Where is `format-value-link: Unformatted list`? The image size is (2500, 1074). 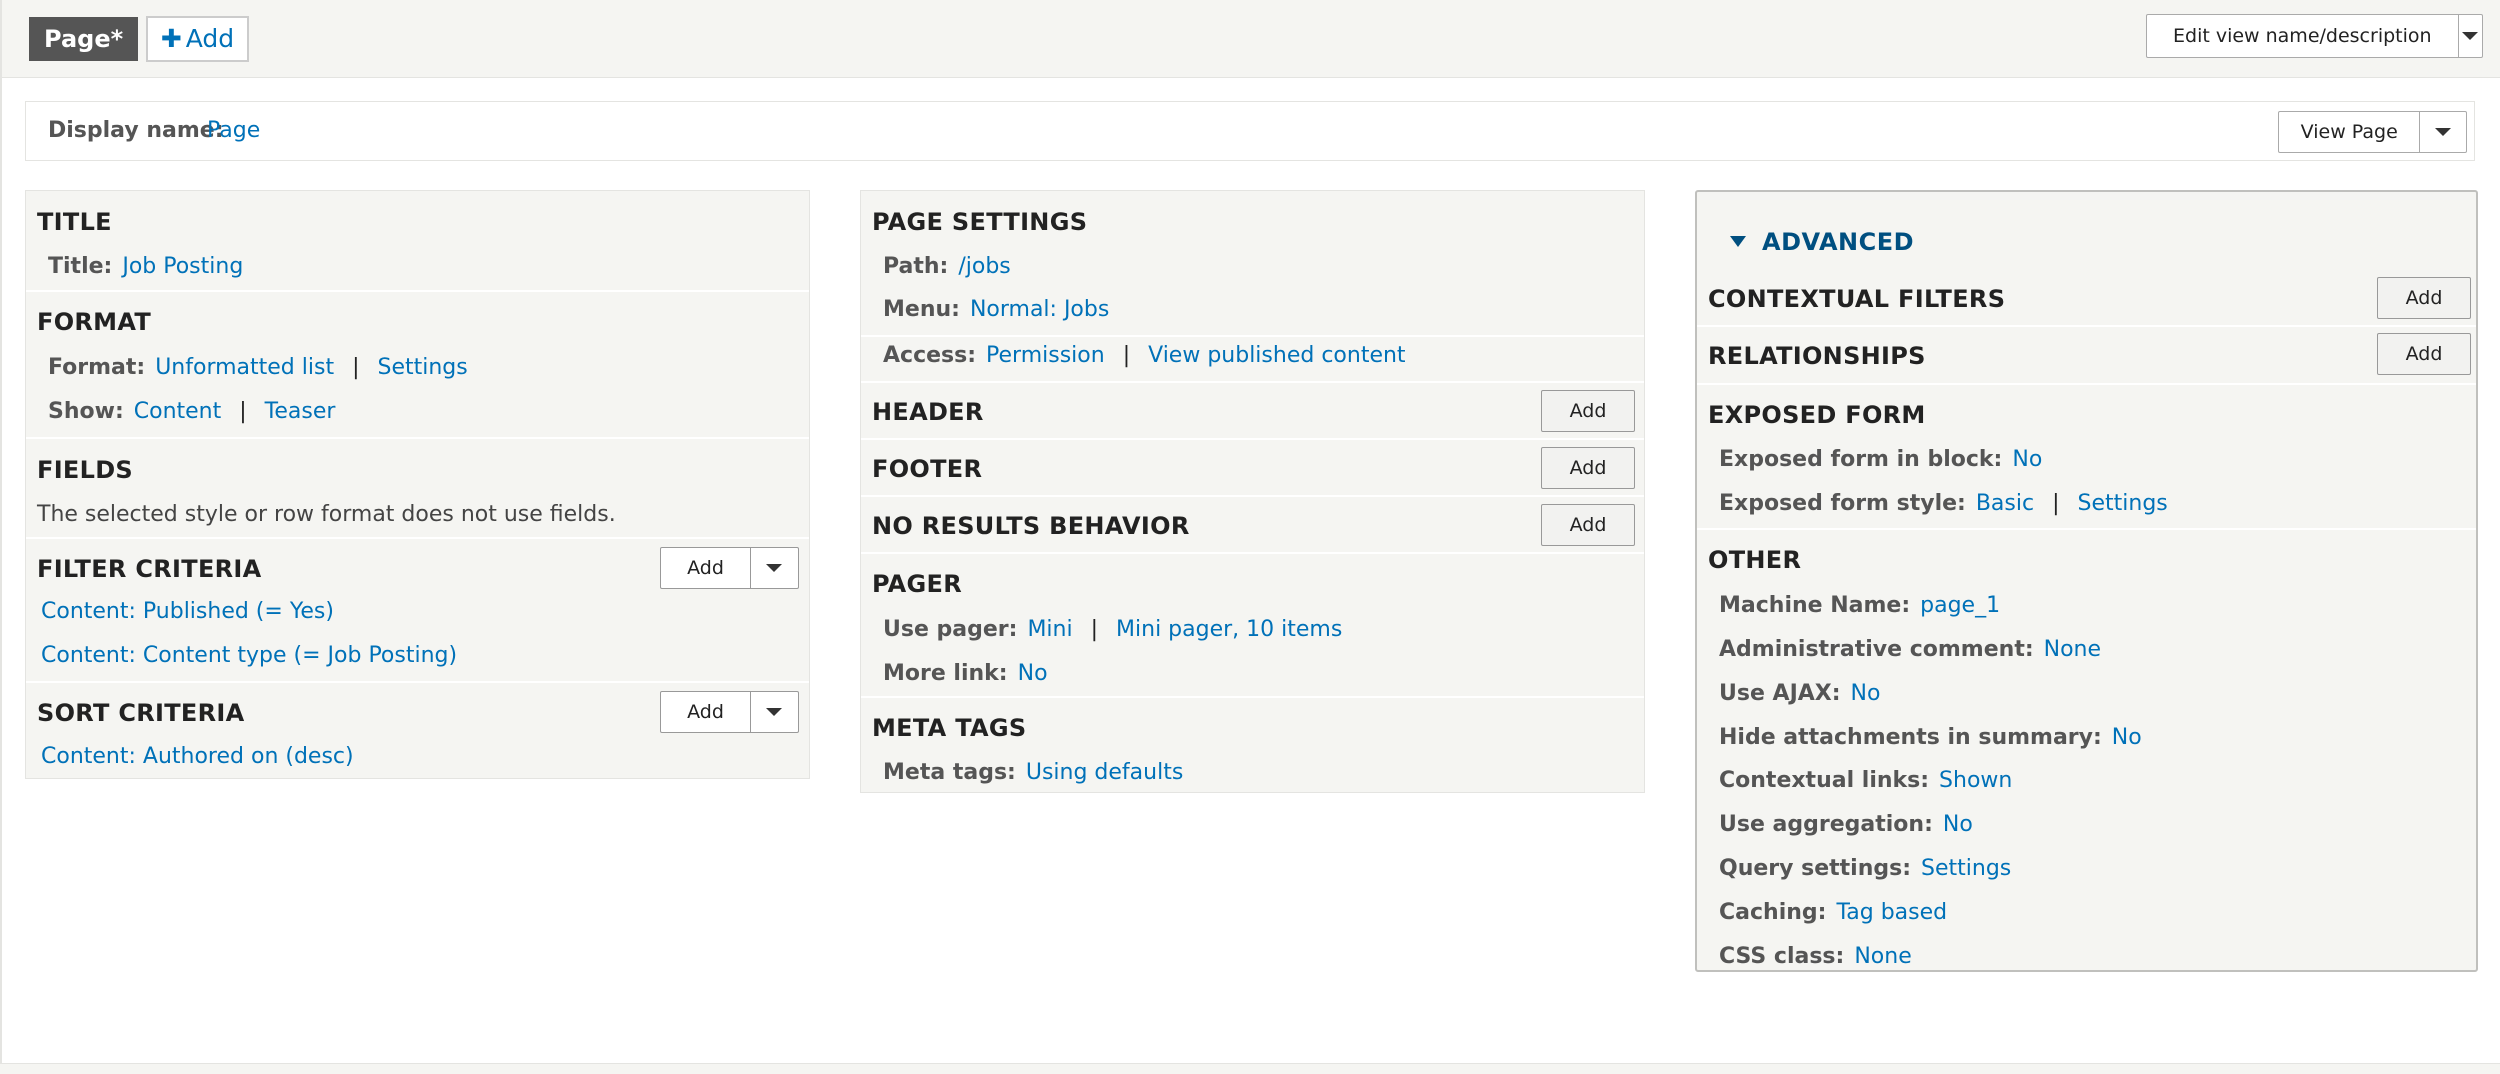 format-value-link: Unformatted list is located at coordinates (244, 367).